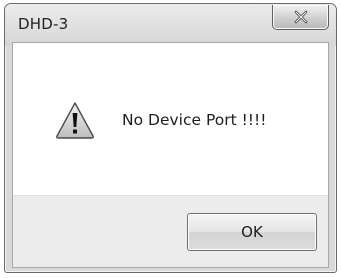 This screenshot has height=278, width=342. What do you see at coordinates (43, 24) in the screenshot?
I see `window-title: DHD-3` at bounding box center [43, 24].